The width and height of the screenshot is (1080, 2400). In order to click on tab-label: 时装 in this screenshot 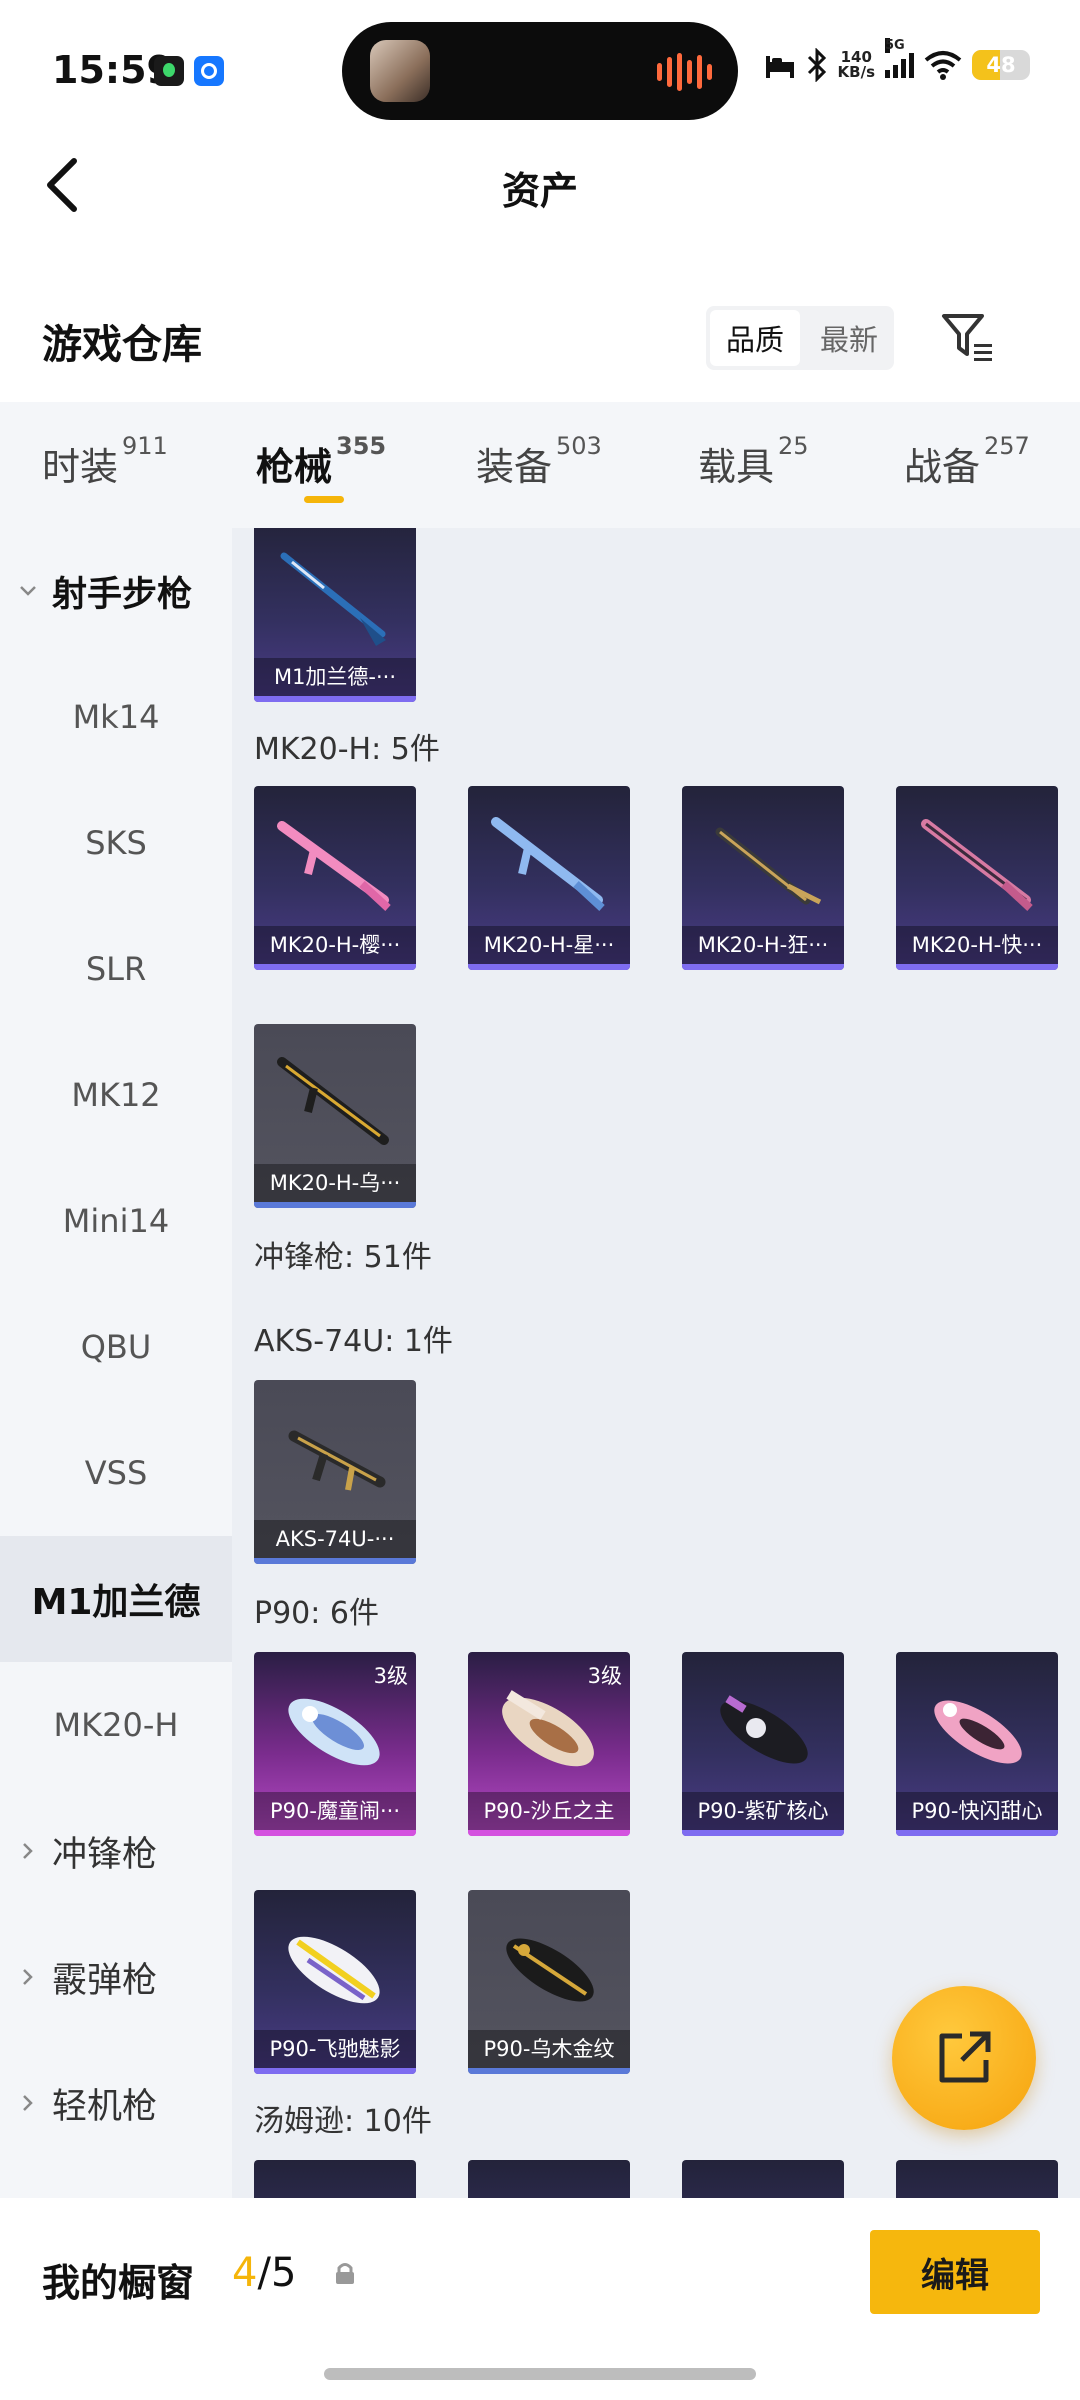, I will do `click(80, 467)`.